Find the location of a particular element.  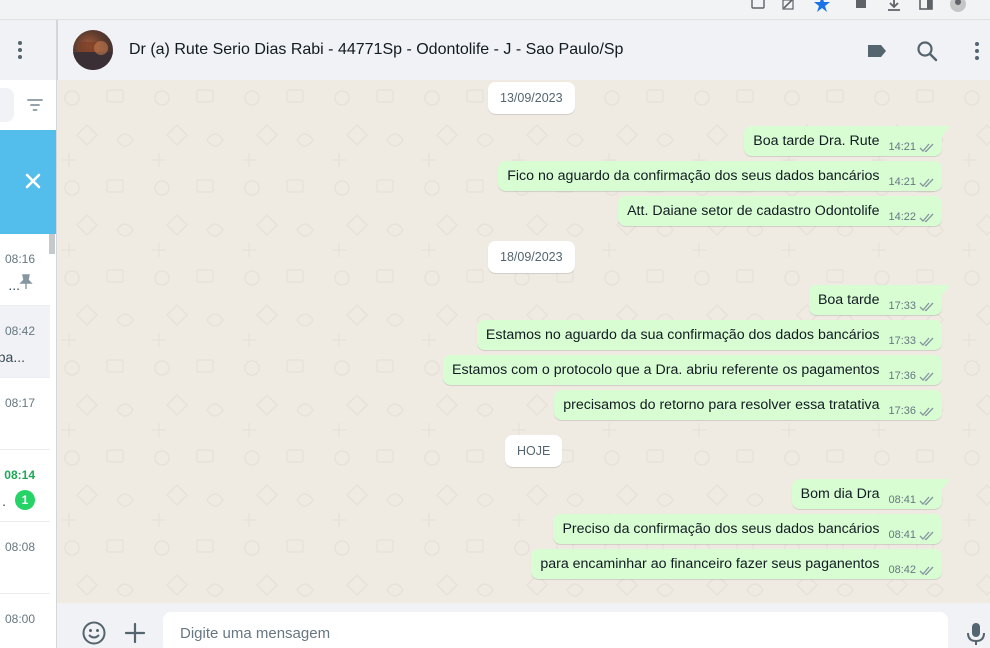

sidepanel-icon is located at coordinates (926, 6).